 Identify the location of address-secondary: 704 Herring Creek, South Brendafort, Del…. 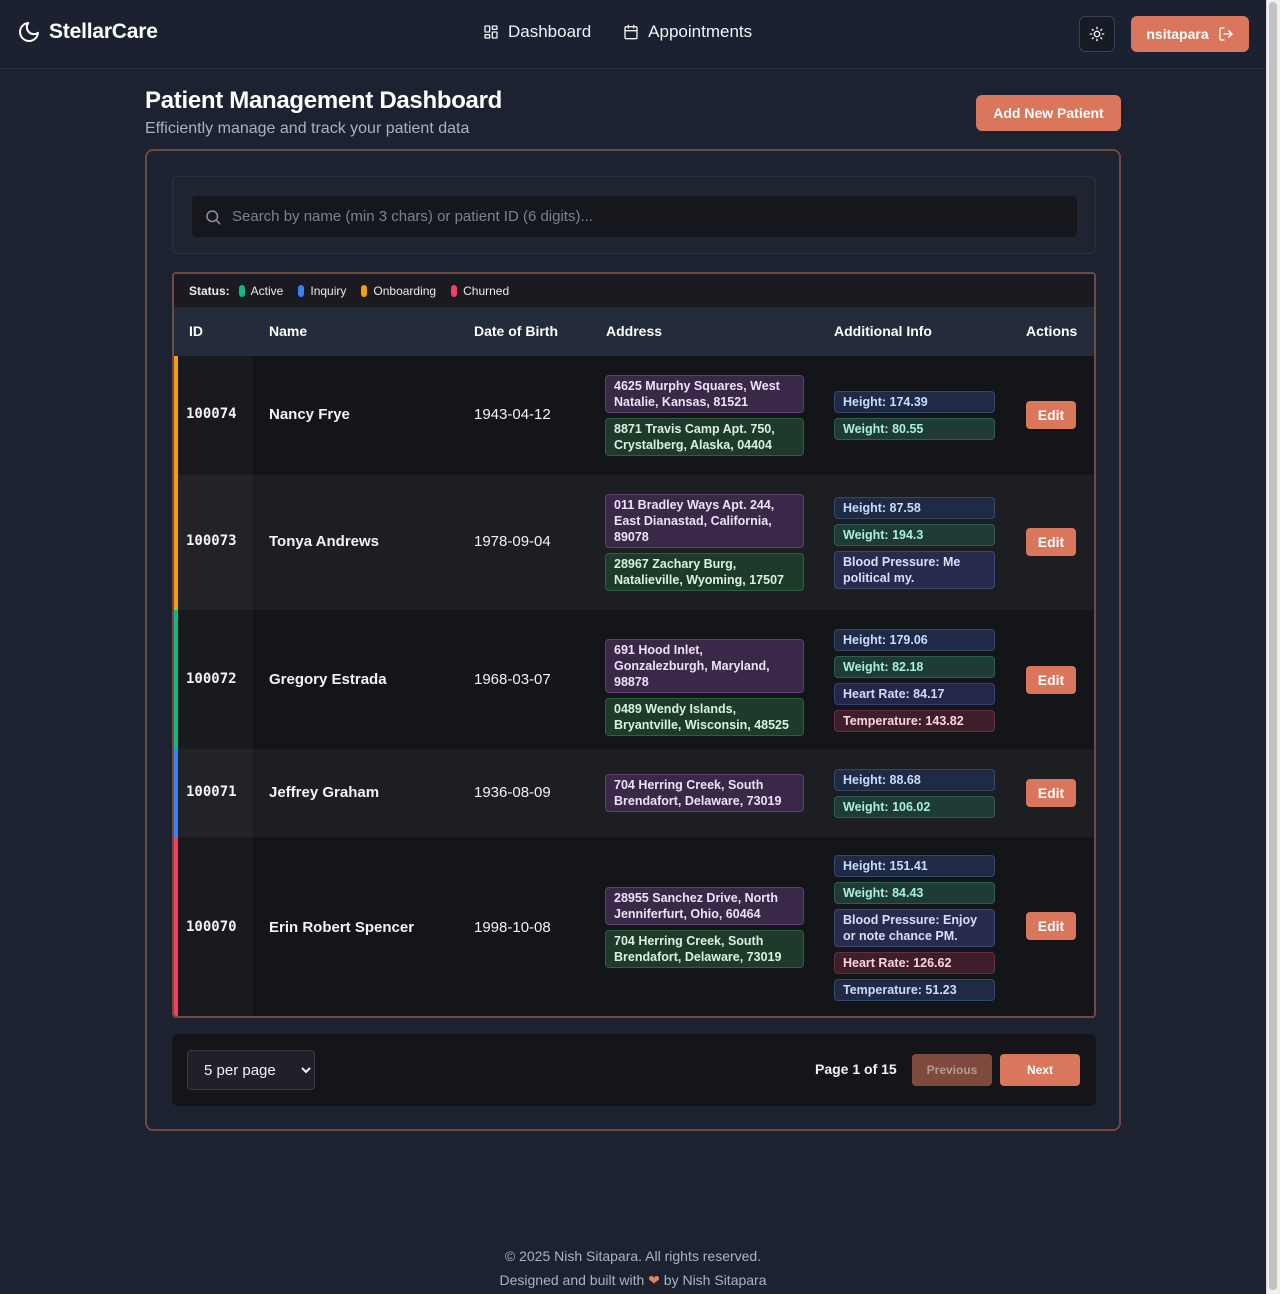
(704, 949).